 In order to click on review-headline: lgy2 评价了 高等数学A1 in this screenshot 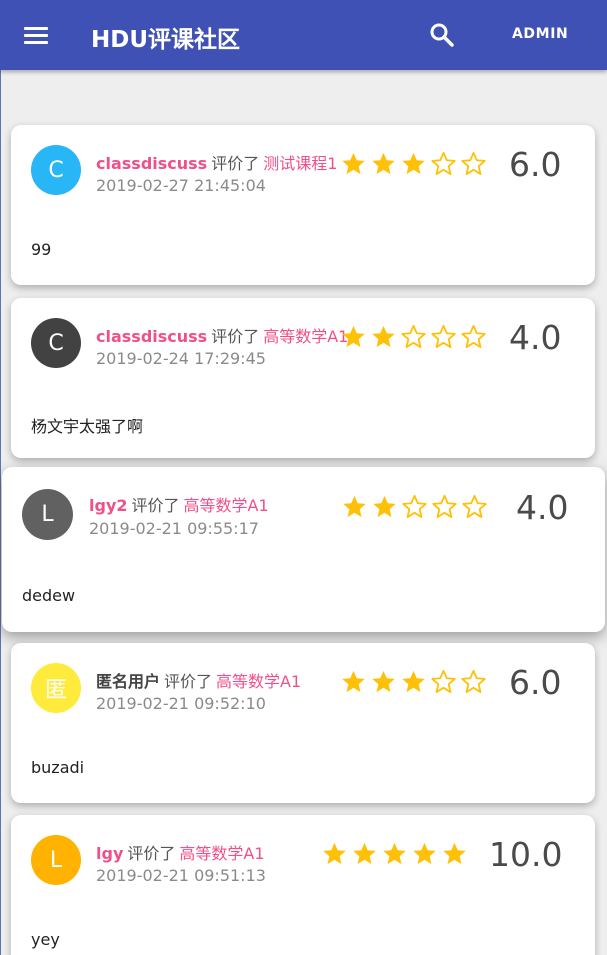, I will do `click(179, 504)`.